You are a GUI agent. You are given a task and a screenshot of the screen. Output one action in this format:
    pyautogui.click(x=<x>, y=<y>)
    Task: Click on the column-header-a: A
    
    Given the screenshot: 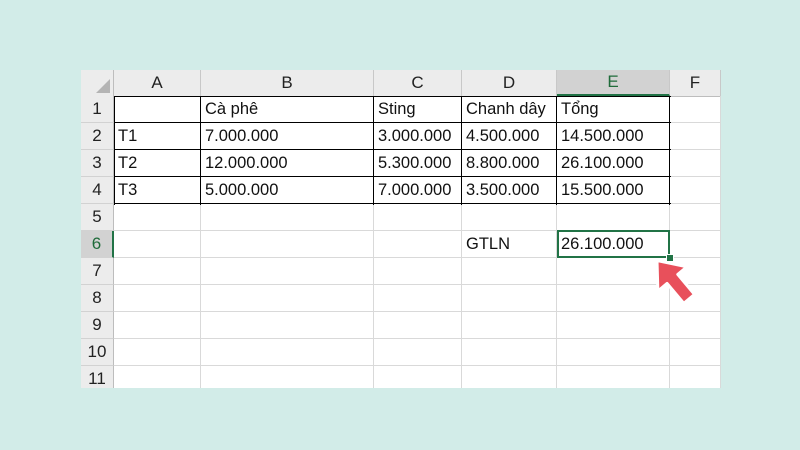 What is the action you would take?
    pyautogui.click(x=157, y=83)
    